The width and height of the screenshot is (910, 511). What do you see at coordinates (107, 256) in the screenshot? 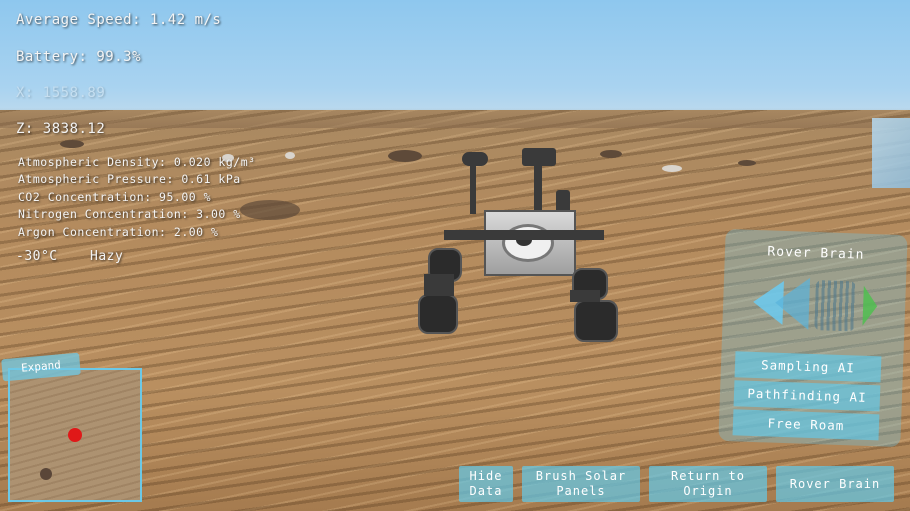
I see `weather-status: Hazy` at bounding box center [107, 256].